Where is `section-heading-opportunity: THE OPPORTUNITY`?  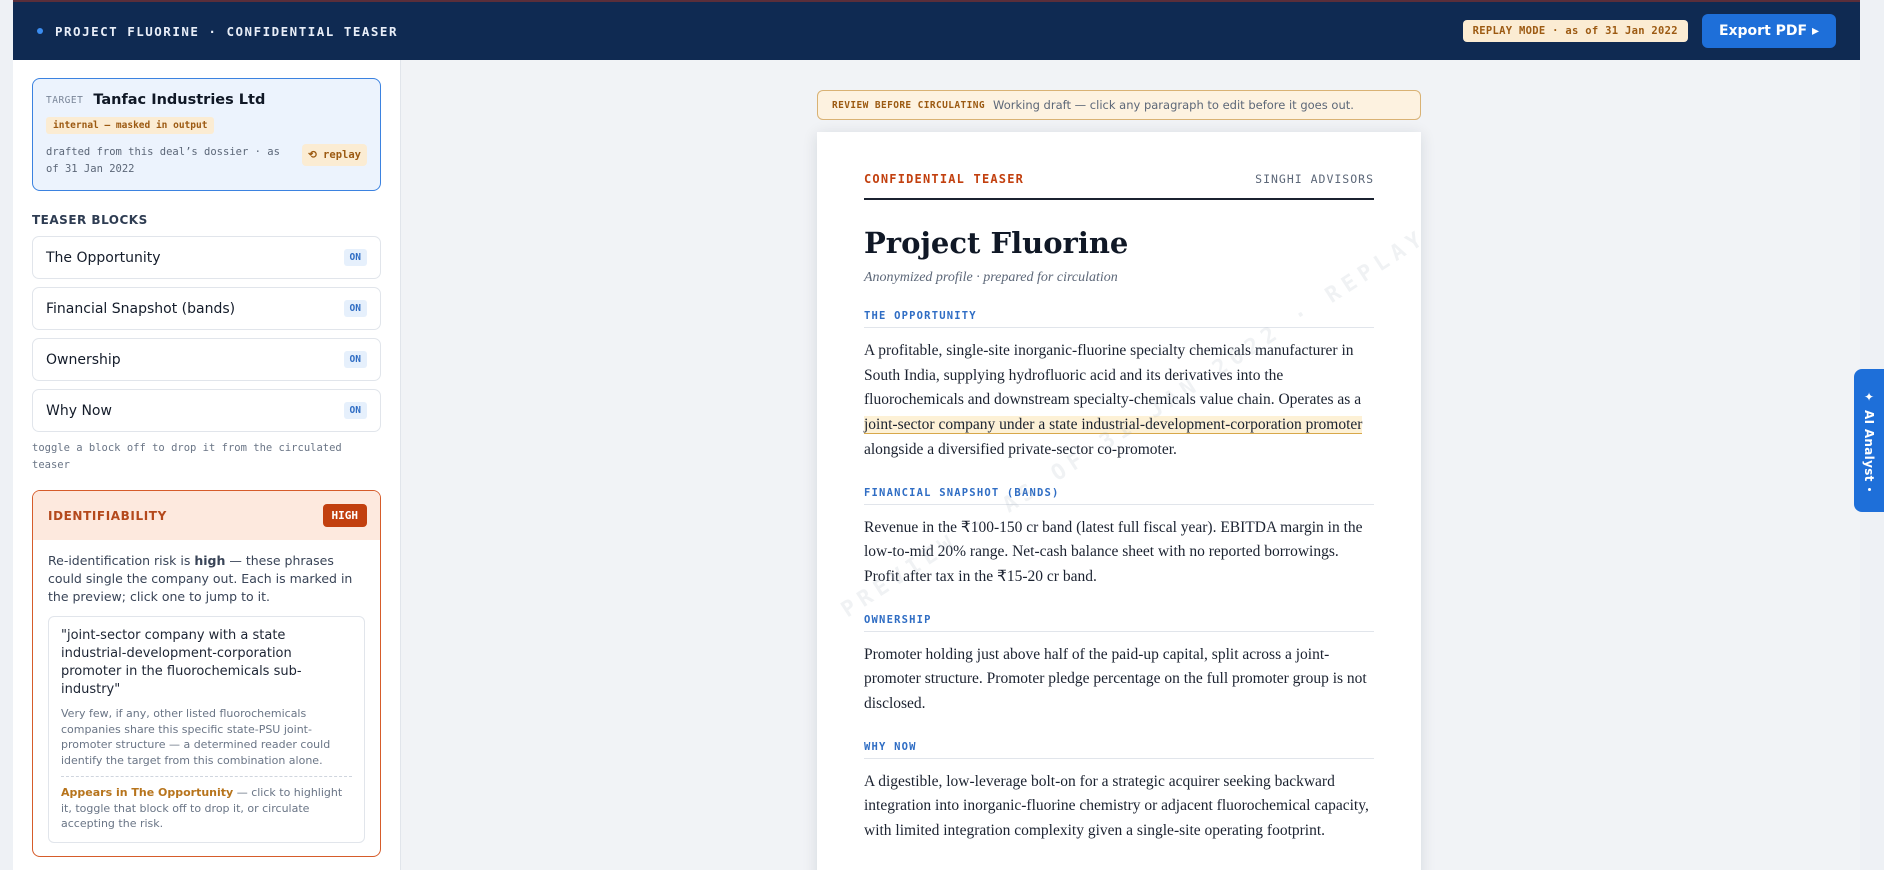
section-heading-opportunity: THE OPPORTUNITY is located at coordinates (1119, 319).